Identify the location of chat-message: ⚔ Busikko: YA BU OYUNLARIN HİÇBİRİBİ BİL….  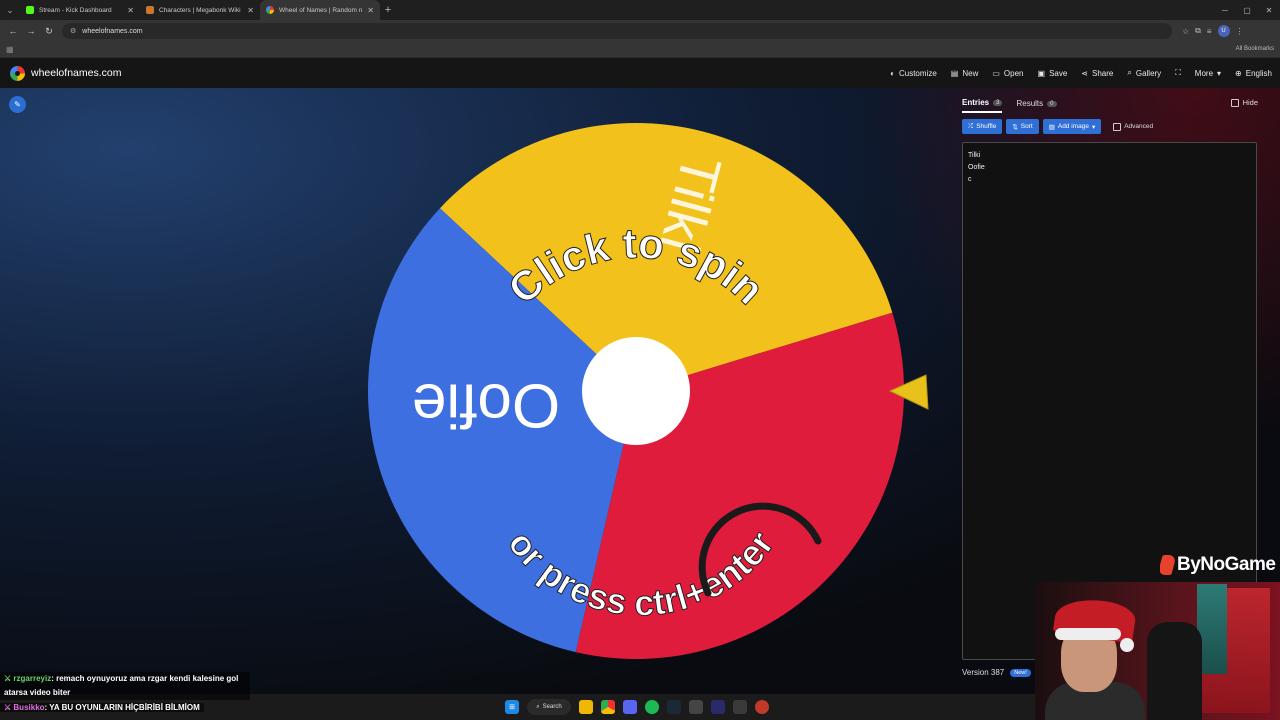
(102, 707).